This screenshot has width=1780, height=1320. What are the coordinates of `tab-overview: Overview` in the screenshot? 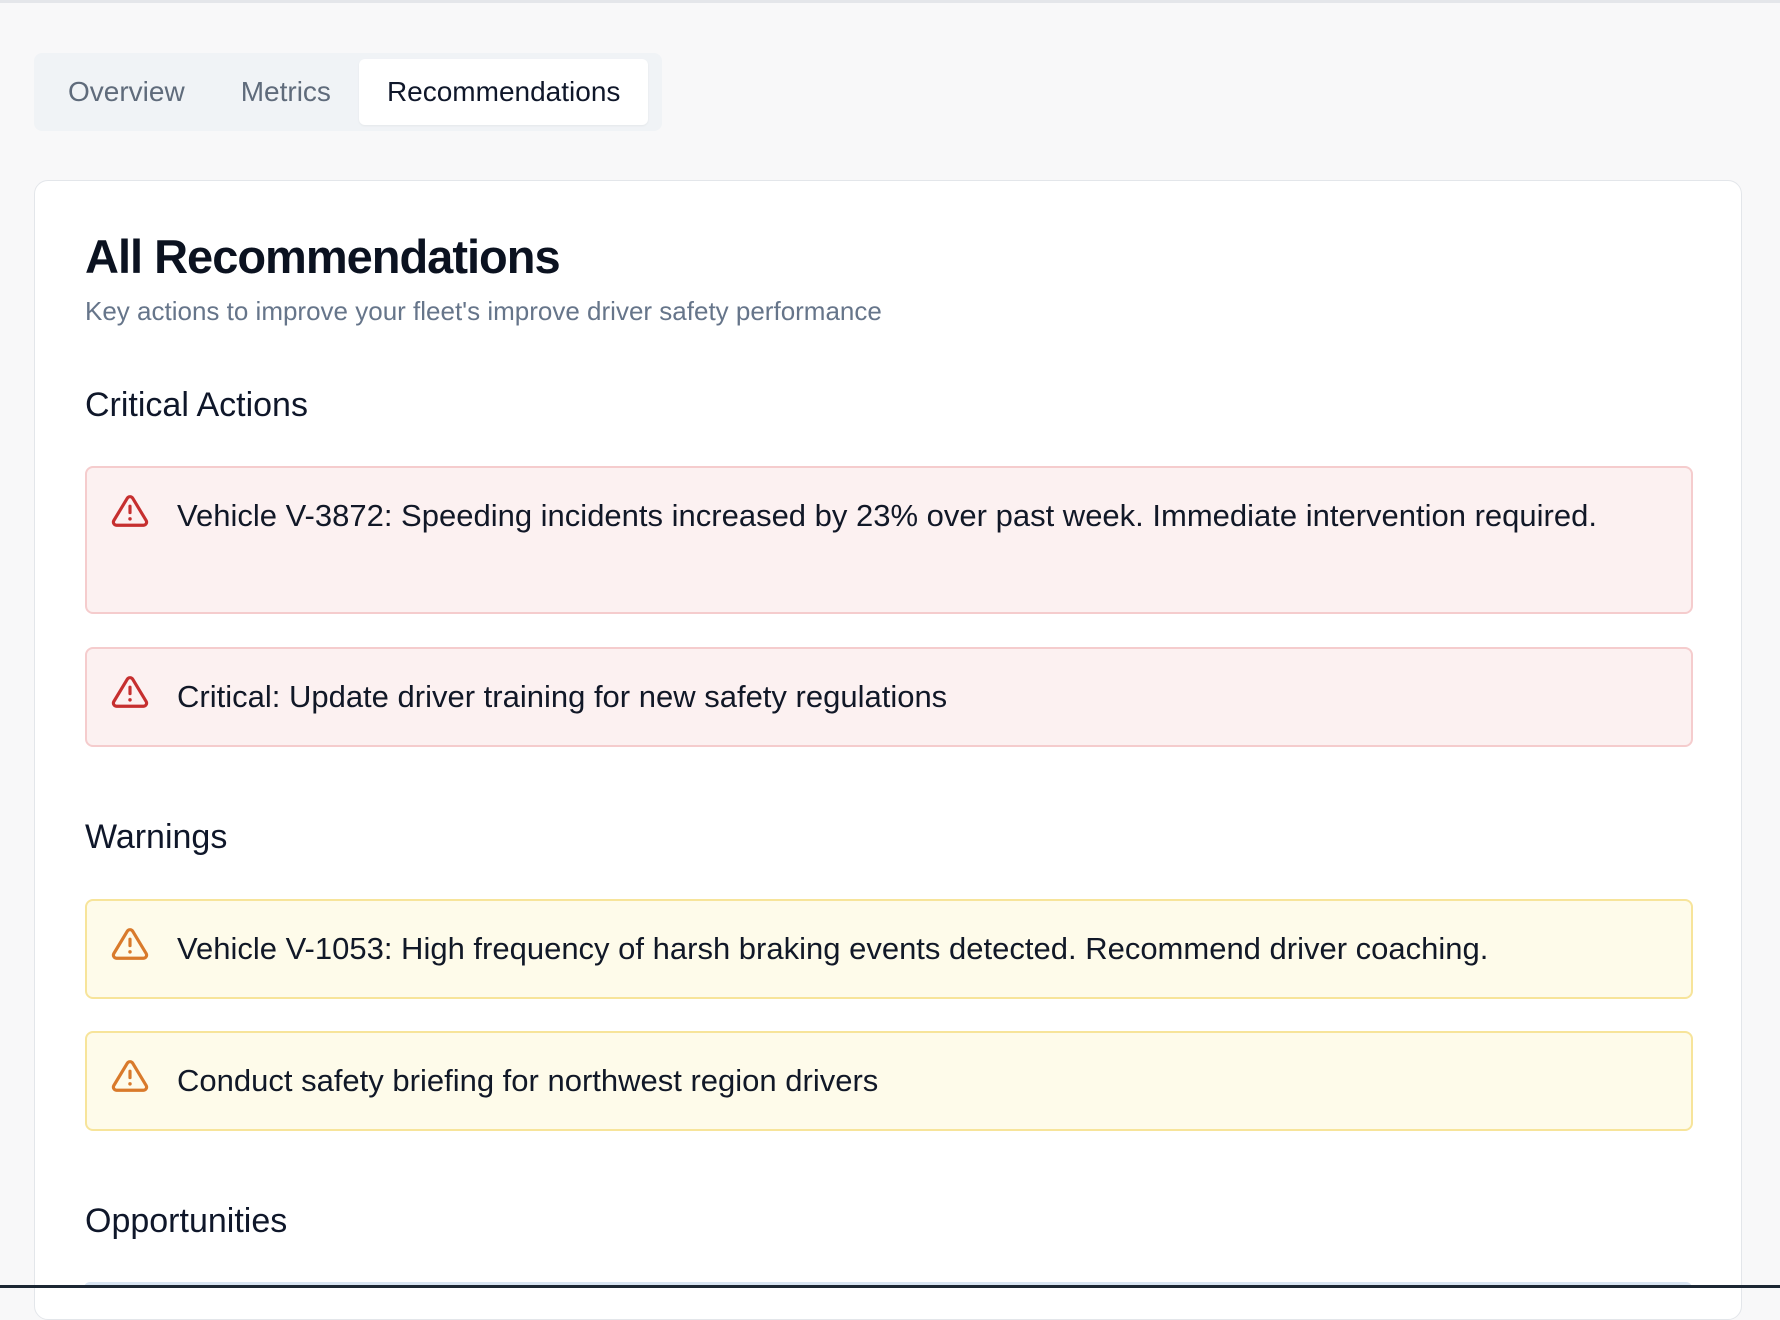 It's located at (126, 92).